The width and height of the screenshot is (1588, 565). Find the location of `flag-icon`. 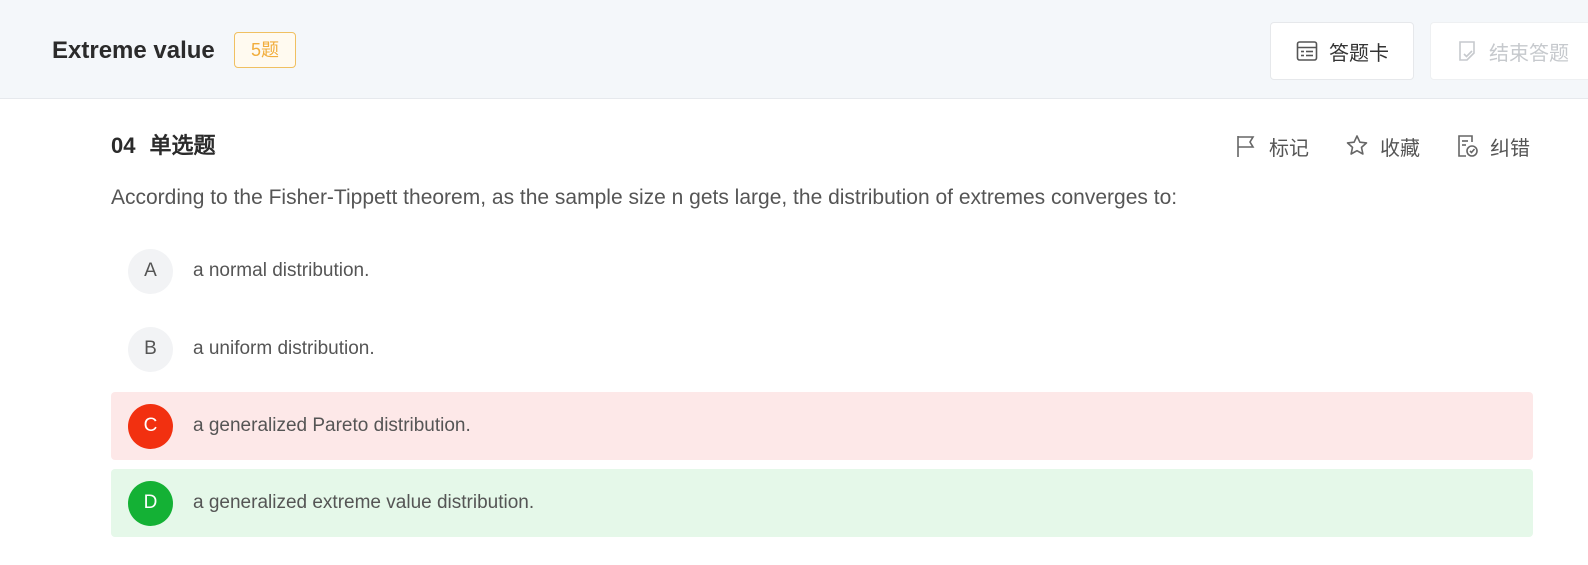

flag-icon is located at coordinates (1246, 146).